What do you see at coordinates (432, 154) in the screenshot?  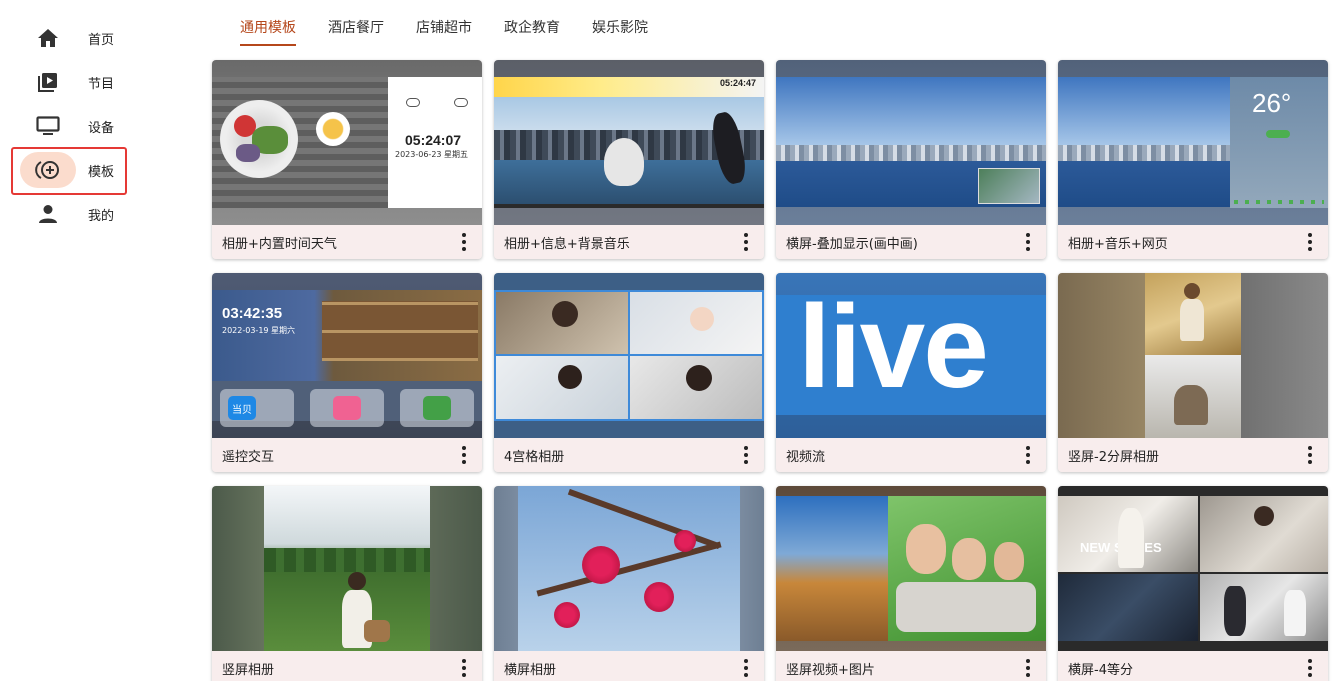 I see `thumbnail-date: 2023-06-23 星期五` at bounding box center [432, 154].